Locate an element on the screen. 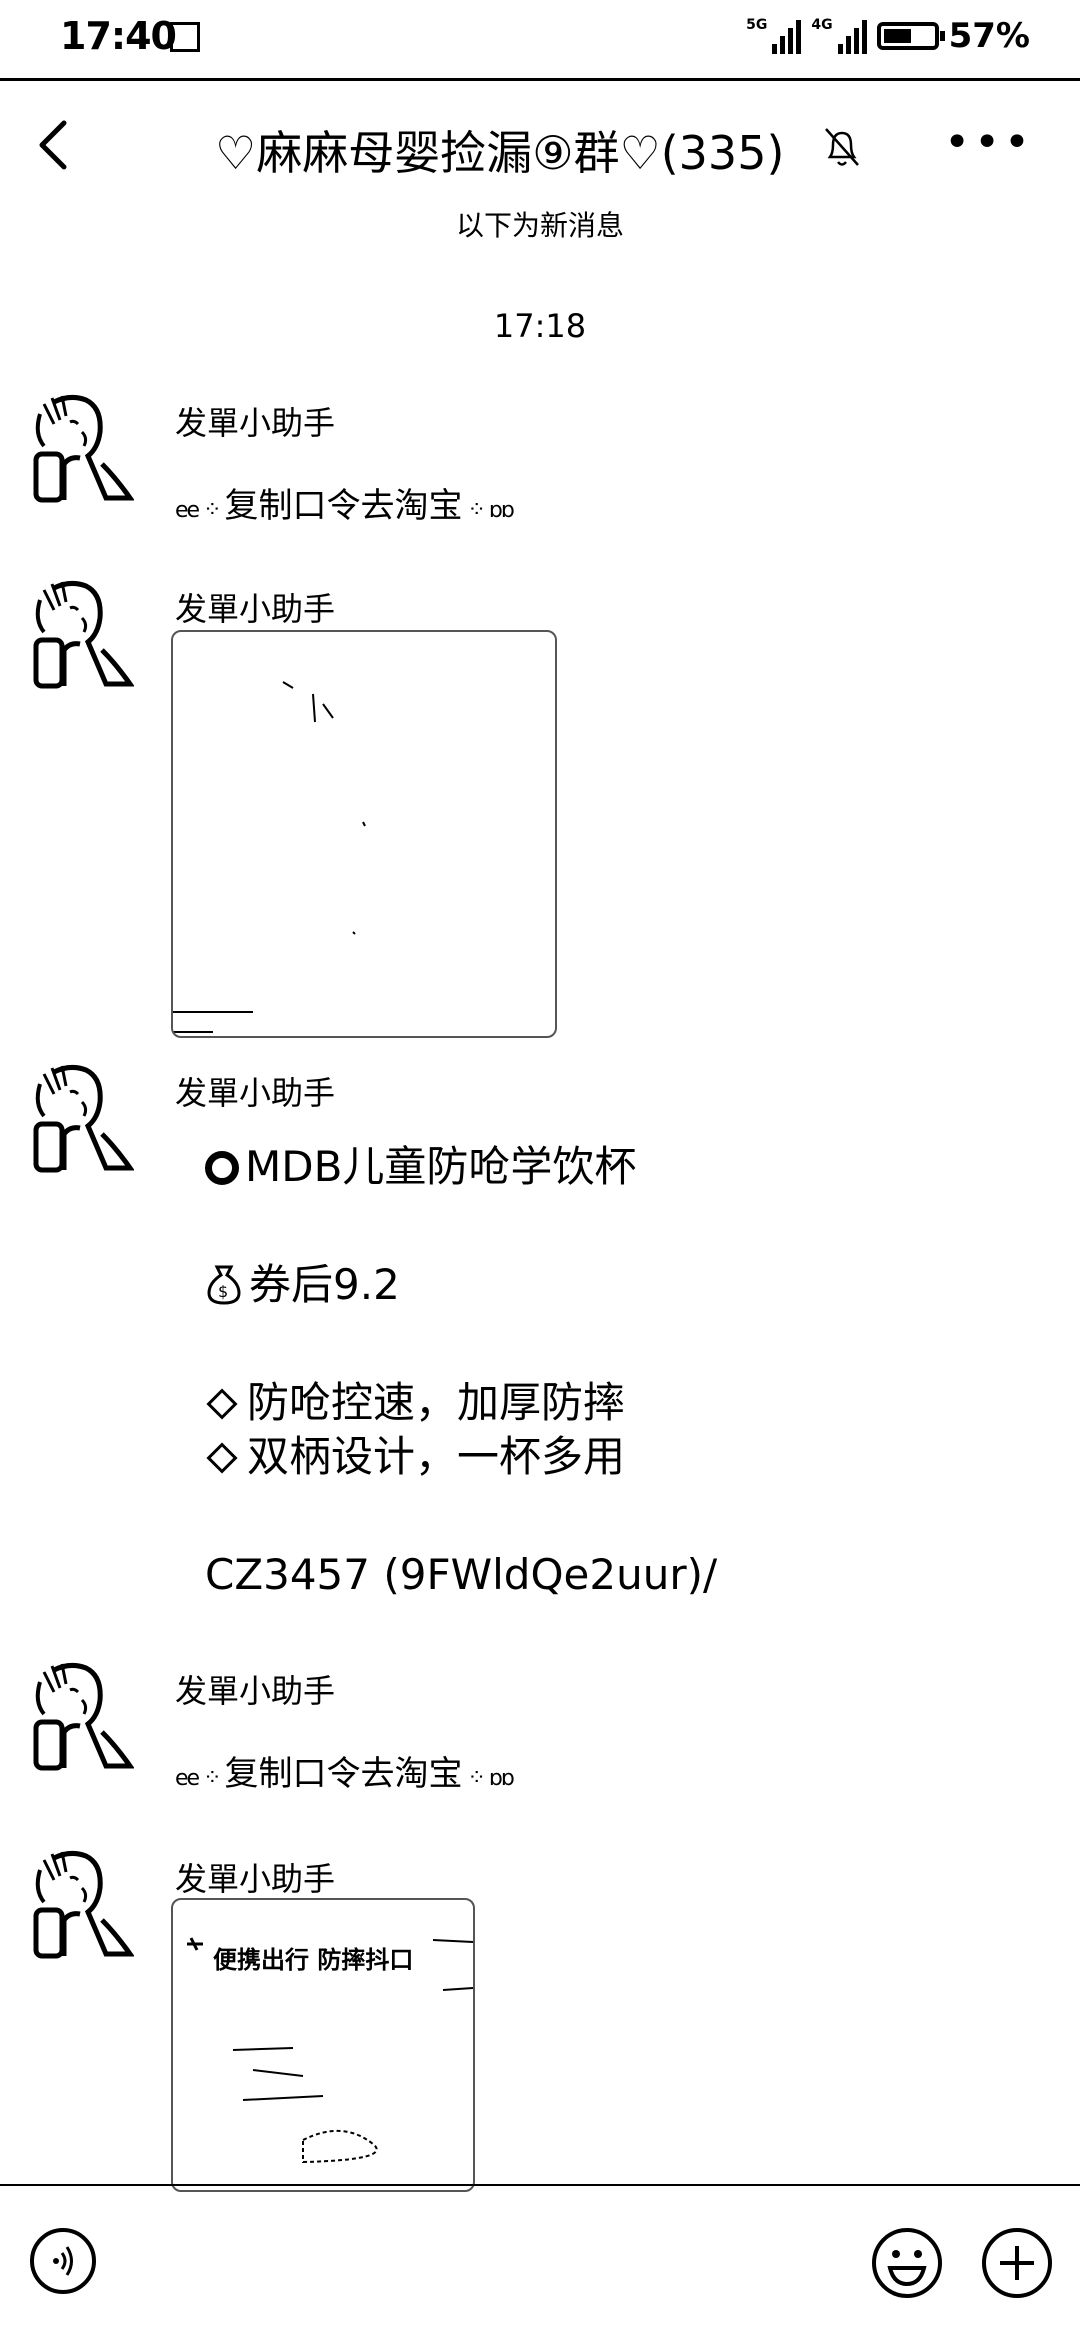  battery-icon is located at coordinates (910, 36).